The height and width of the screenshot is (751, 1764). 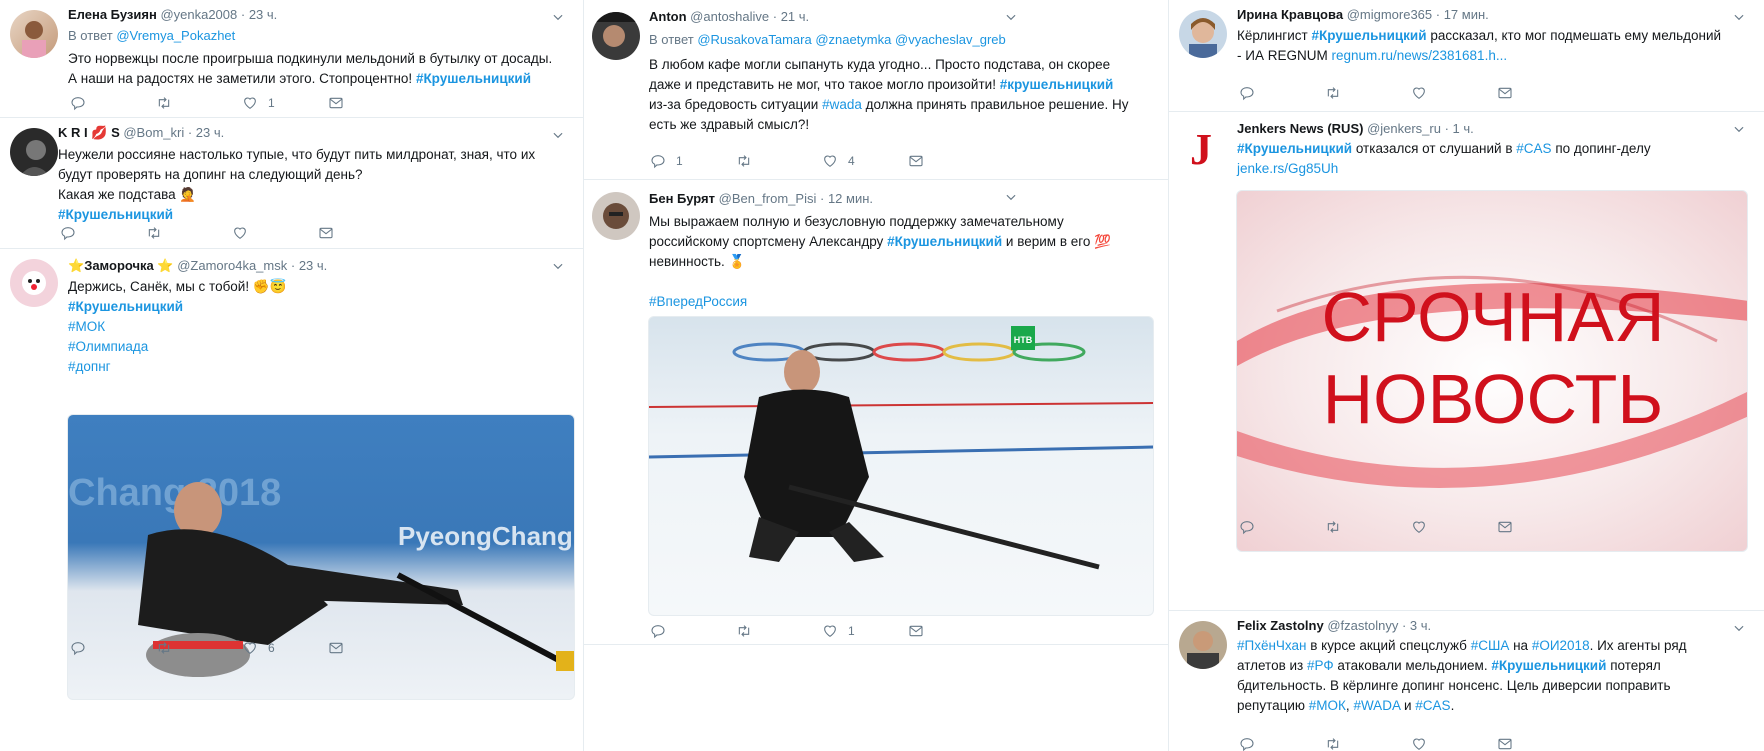 What do you see at coordinates (1320, 665) in the screenshot?
I see `hashtag-link: #РФ` at bounding box center [1320, 665].